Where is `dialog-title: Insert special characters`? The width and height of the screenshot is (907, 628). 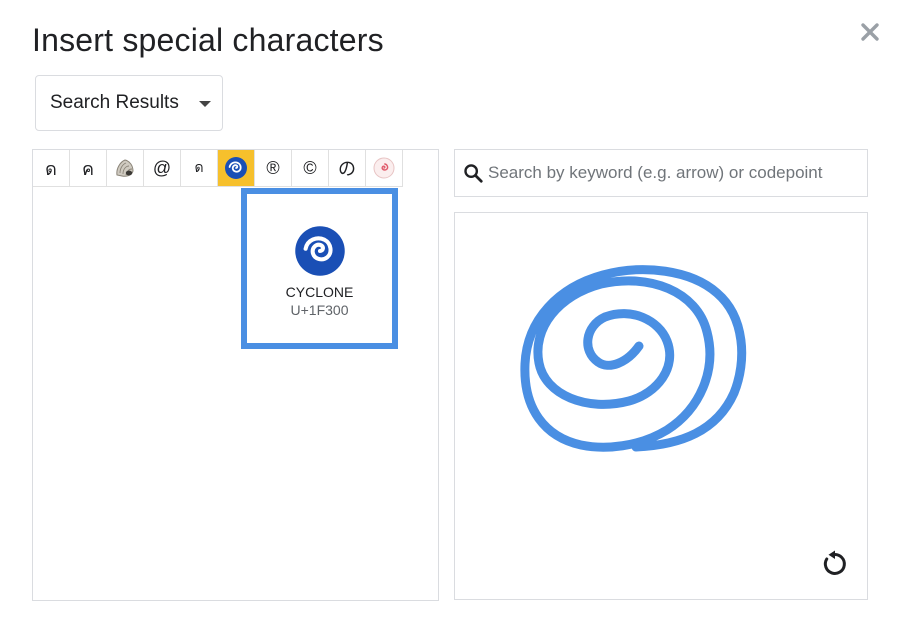
dialog-title: Insert special characters is located at coordinates (208, 40).